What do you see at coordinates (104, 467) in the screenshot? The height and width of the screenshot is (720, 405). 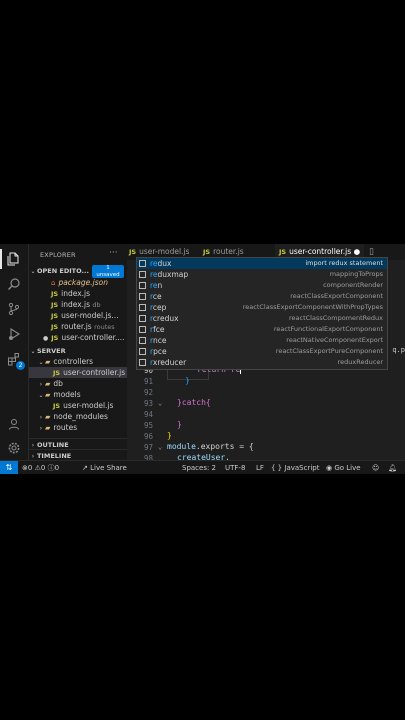 I see `live-share-button: ↗ Live Share` at bounding box center [104, 467].